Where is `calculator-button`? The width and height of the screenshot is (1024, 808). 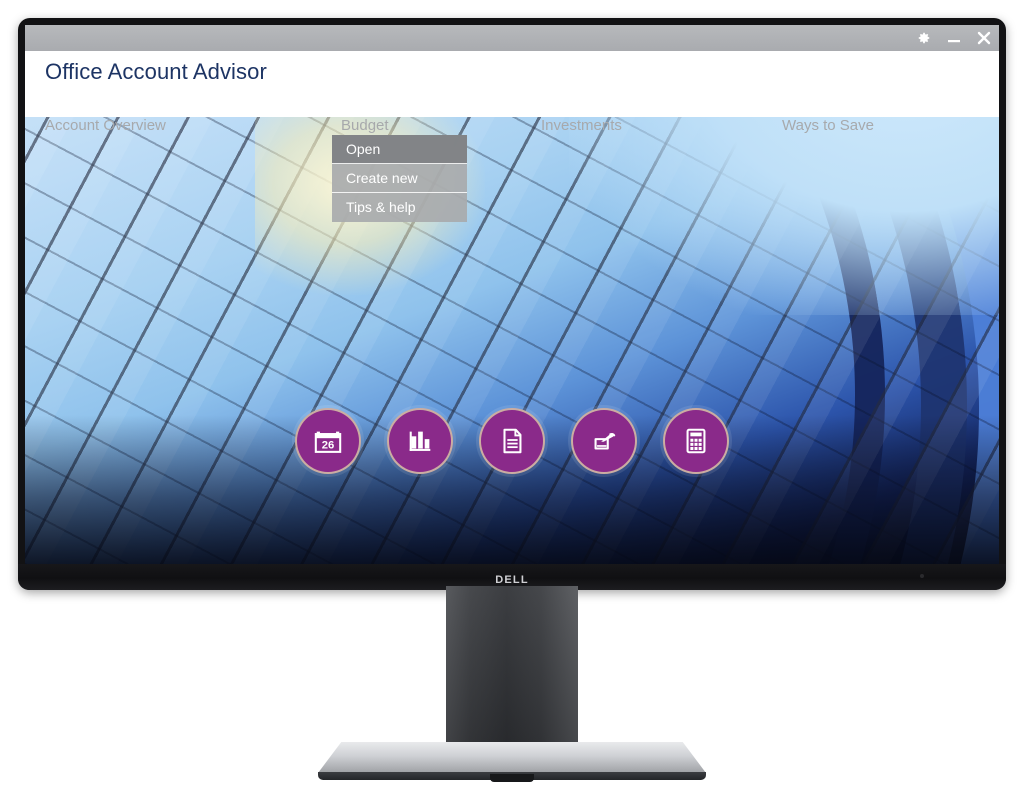 calculator-button is located at coordinates (696, 441).